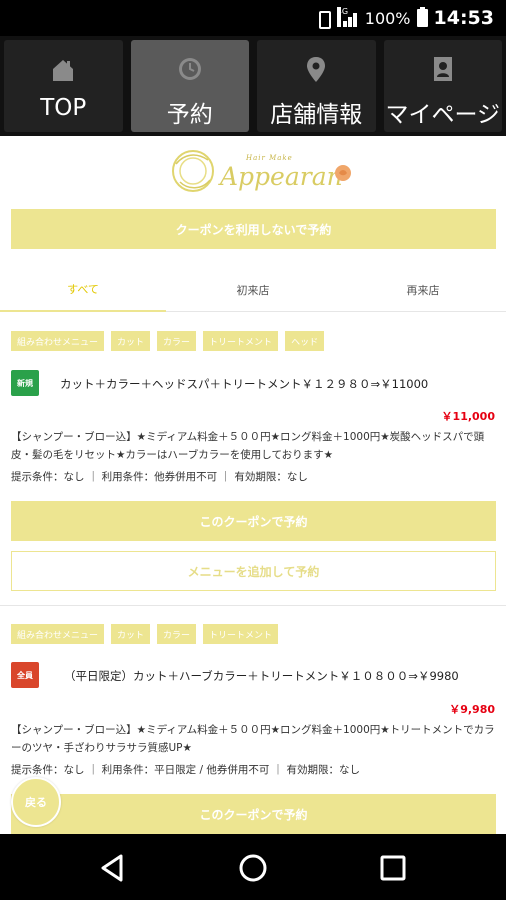  What do you see at coordinates (468, 416) in the screenshot?
I see `coupon-price: ￥11,000` at bounding box center [468, 416].